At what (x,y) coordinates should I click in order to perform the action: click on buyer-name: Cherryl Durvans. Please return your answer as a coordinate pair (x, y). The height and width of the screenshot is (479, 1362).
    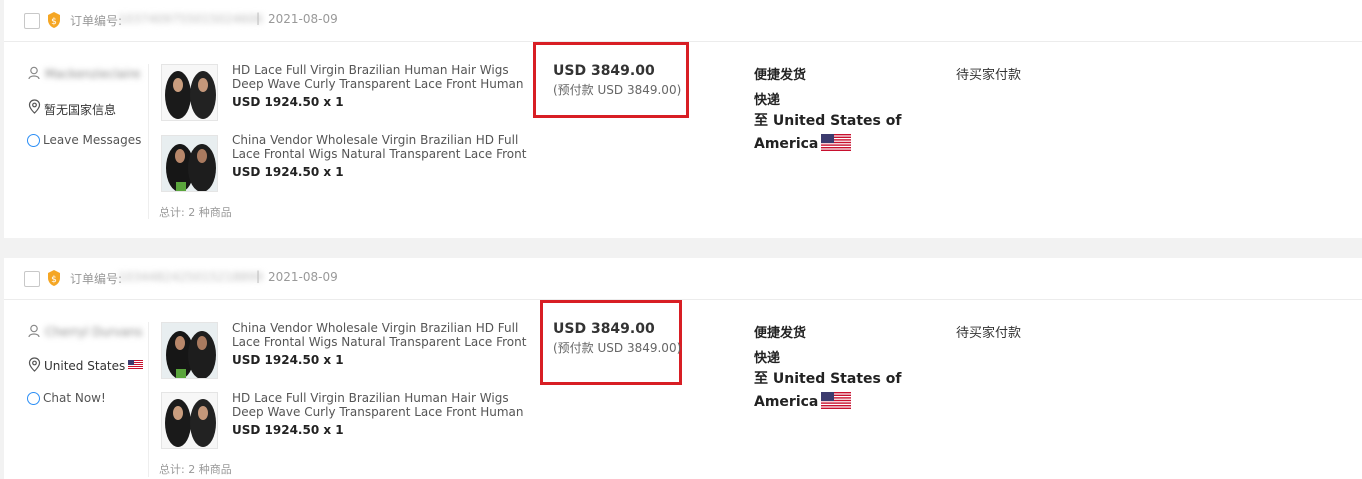
    Looking at the image, I should click on (93, 332).